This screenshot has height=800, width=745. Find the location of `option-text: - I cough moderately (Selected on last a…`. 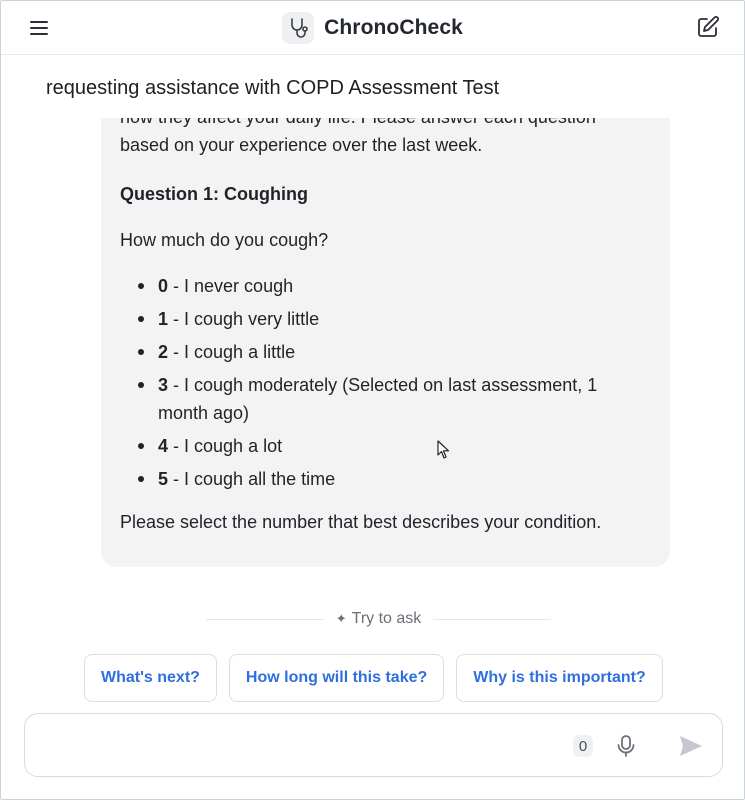

option-text: - I cough moderately (Selected on last a… is located at coordinates (378, 399).